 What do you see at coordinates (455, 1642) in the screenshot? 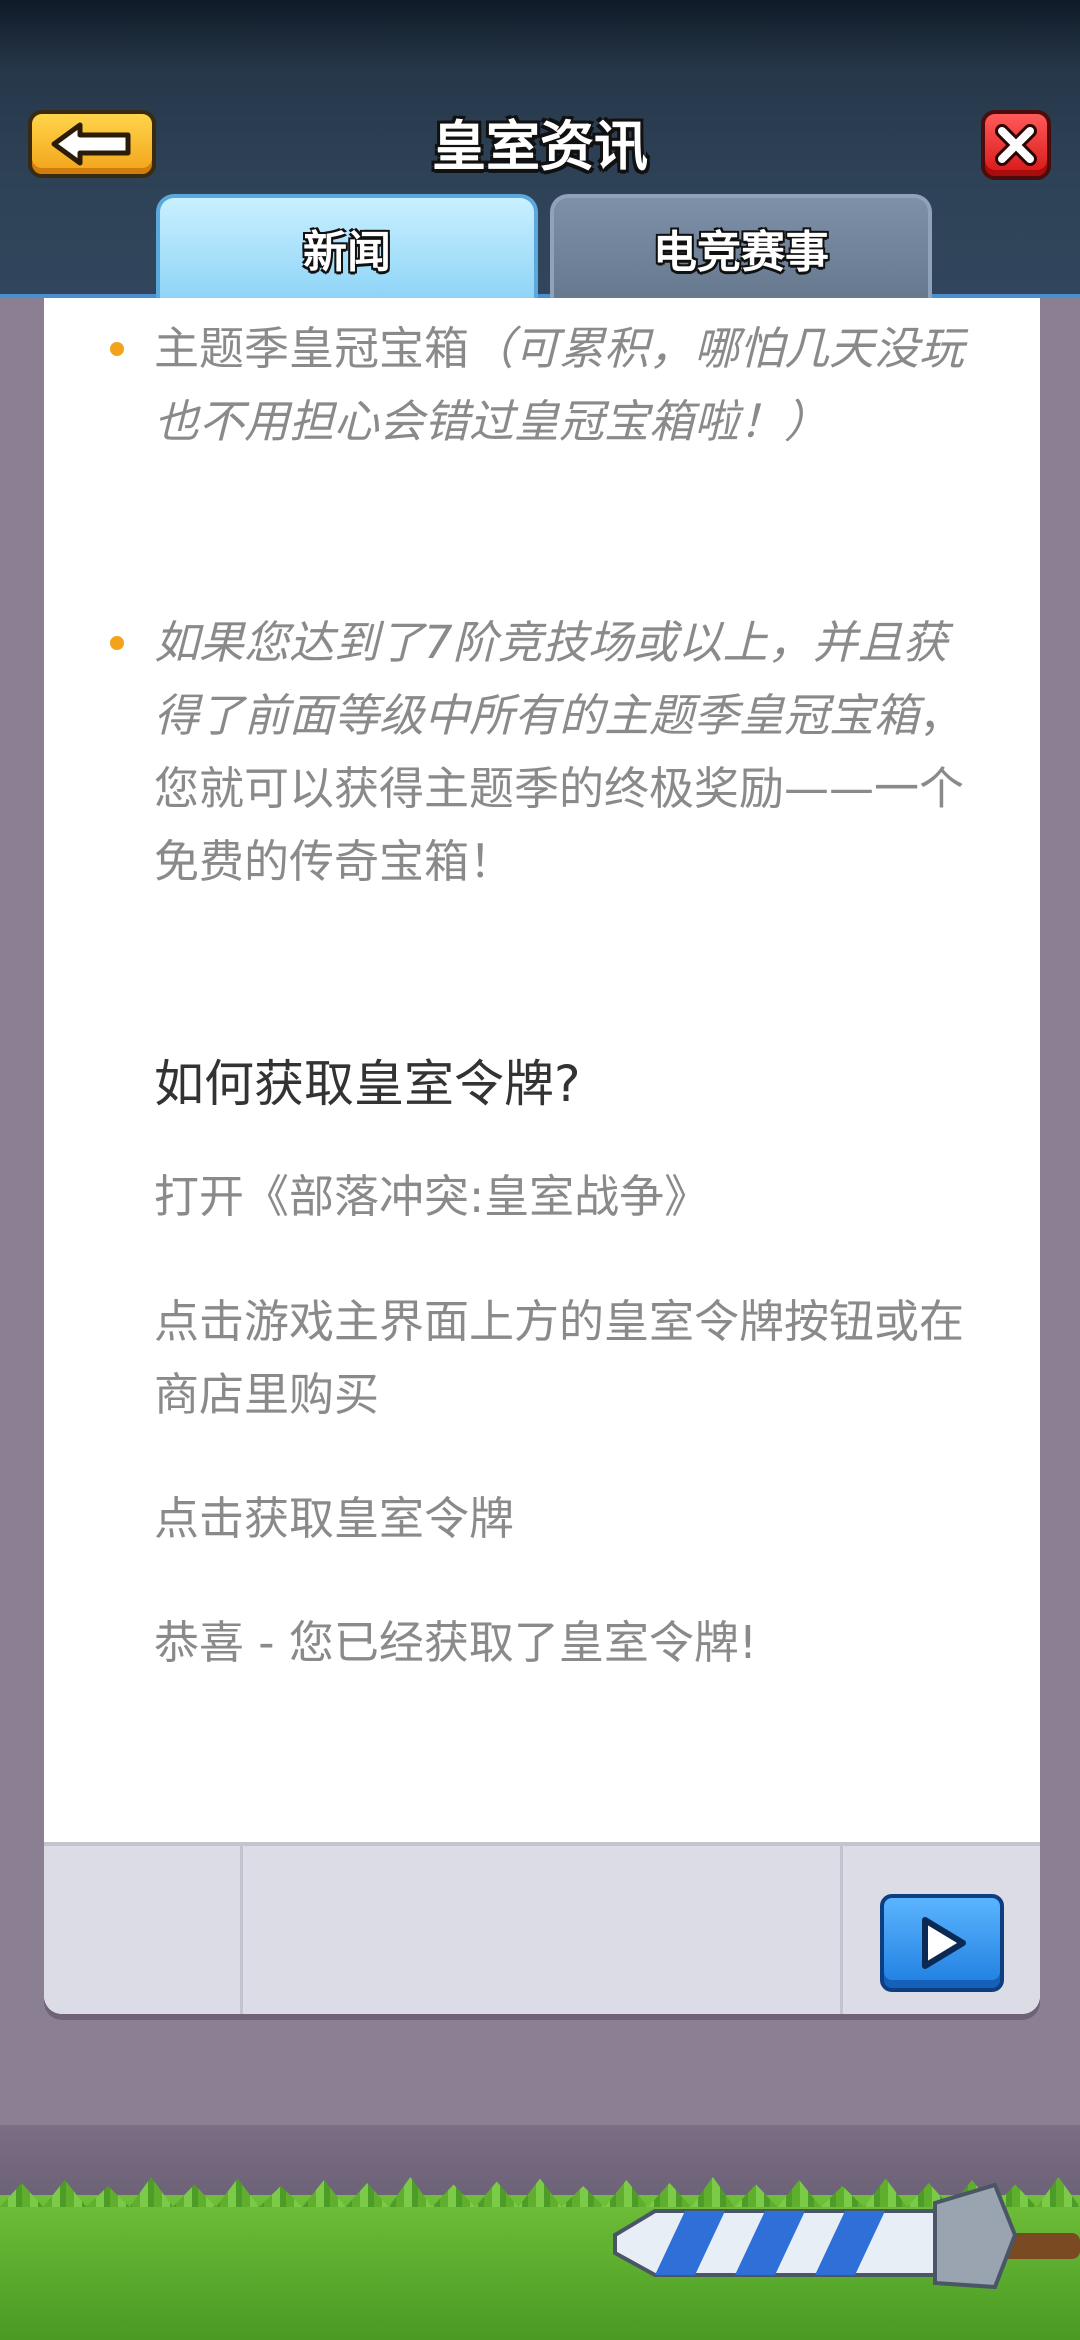
I see `step-text: 恭喜 - 您已经获取了皇室令牌!` at bounding box center [455, 1642].